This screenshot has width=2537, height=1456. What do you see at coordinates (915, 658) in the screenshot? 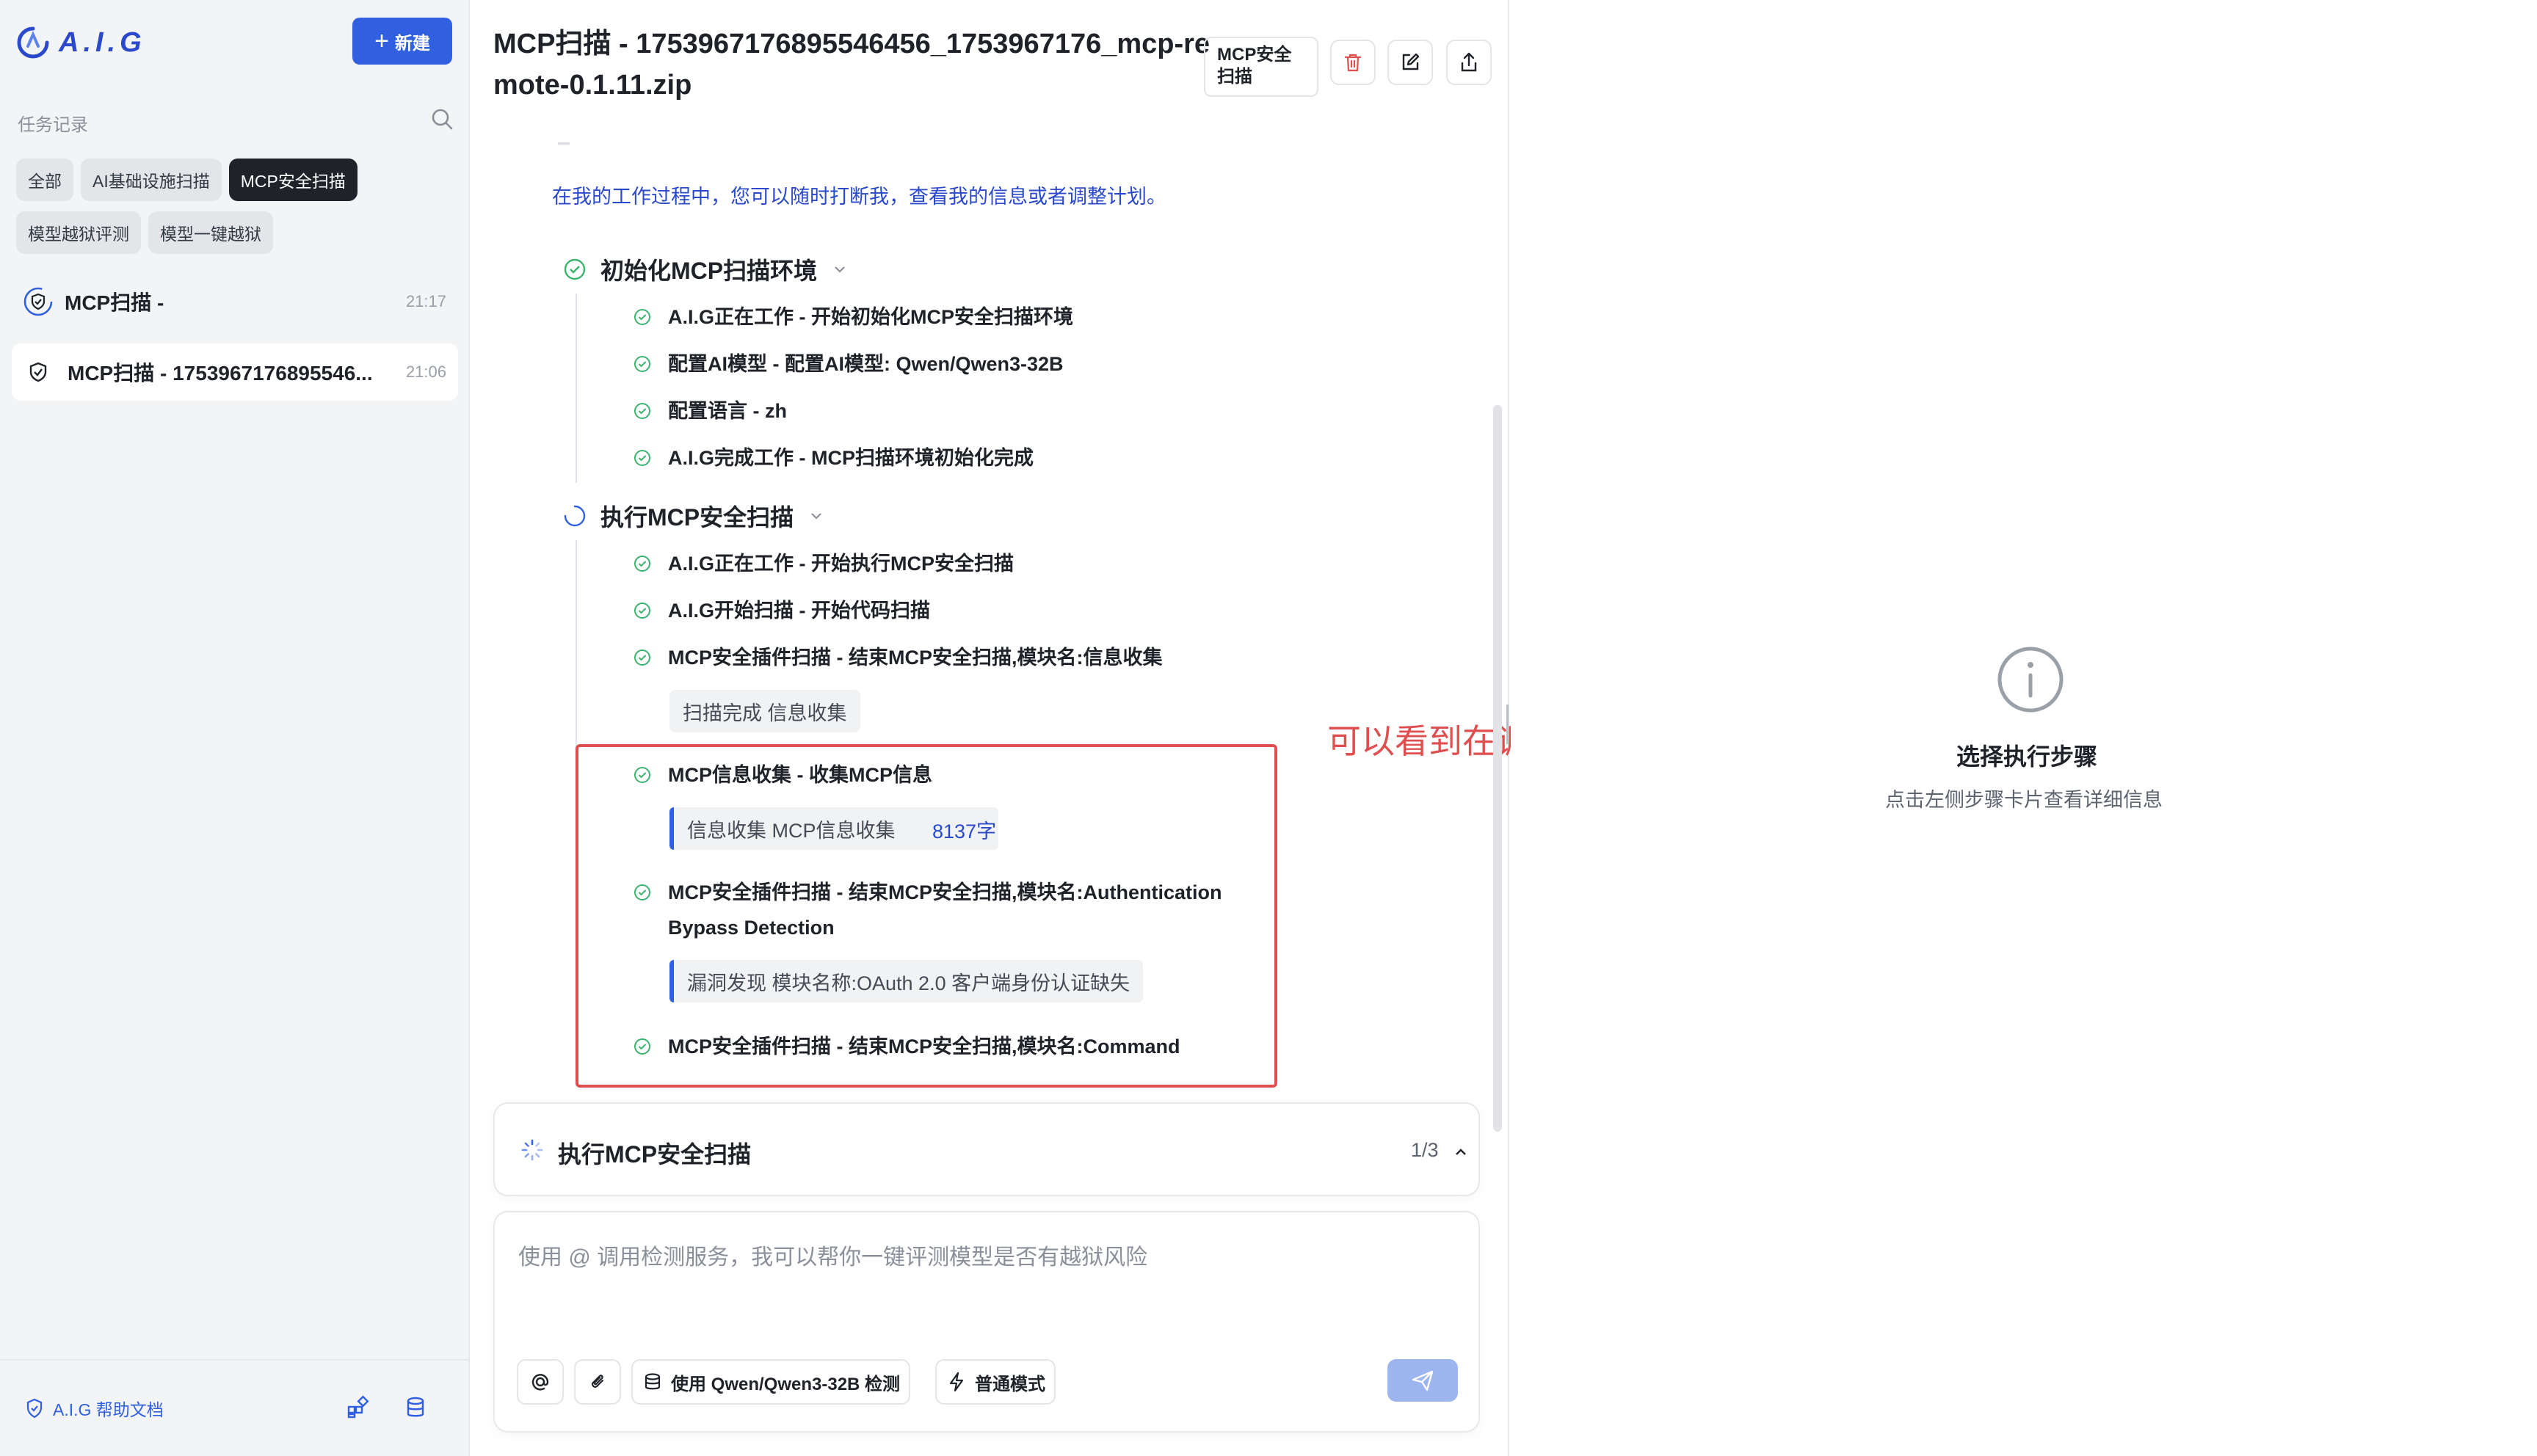
I see `step-label: MCP安全插件扫描 - 结束MCP安全扫描,模块名:信息收集` at bounding box center [915, 658].